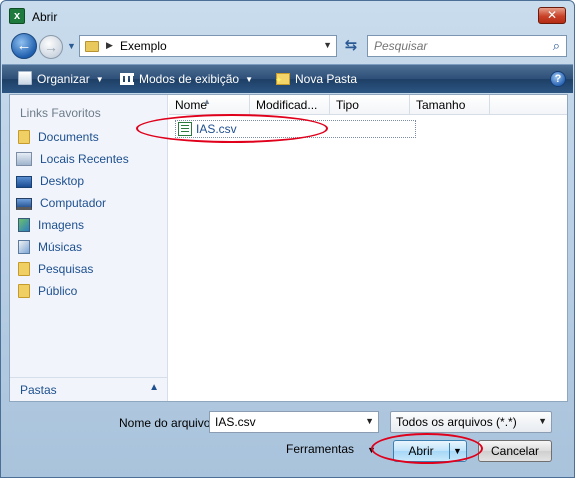 This screenshot has height=478, width=575. What do you see at coordinates (327, 45) in the screenshot?
I see `address-dropdown-icon: ▼` at bounding box center [327, 45].